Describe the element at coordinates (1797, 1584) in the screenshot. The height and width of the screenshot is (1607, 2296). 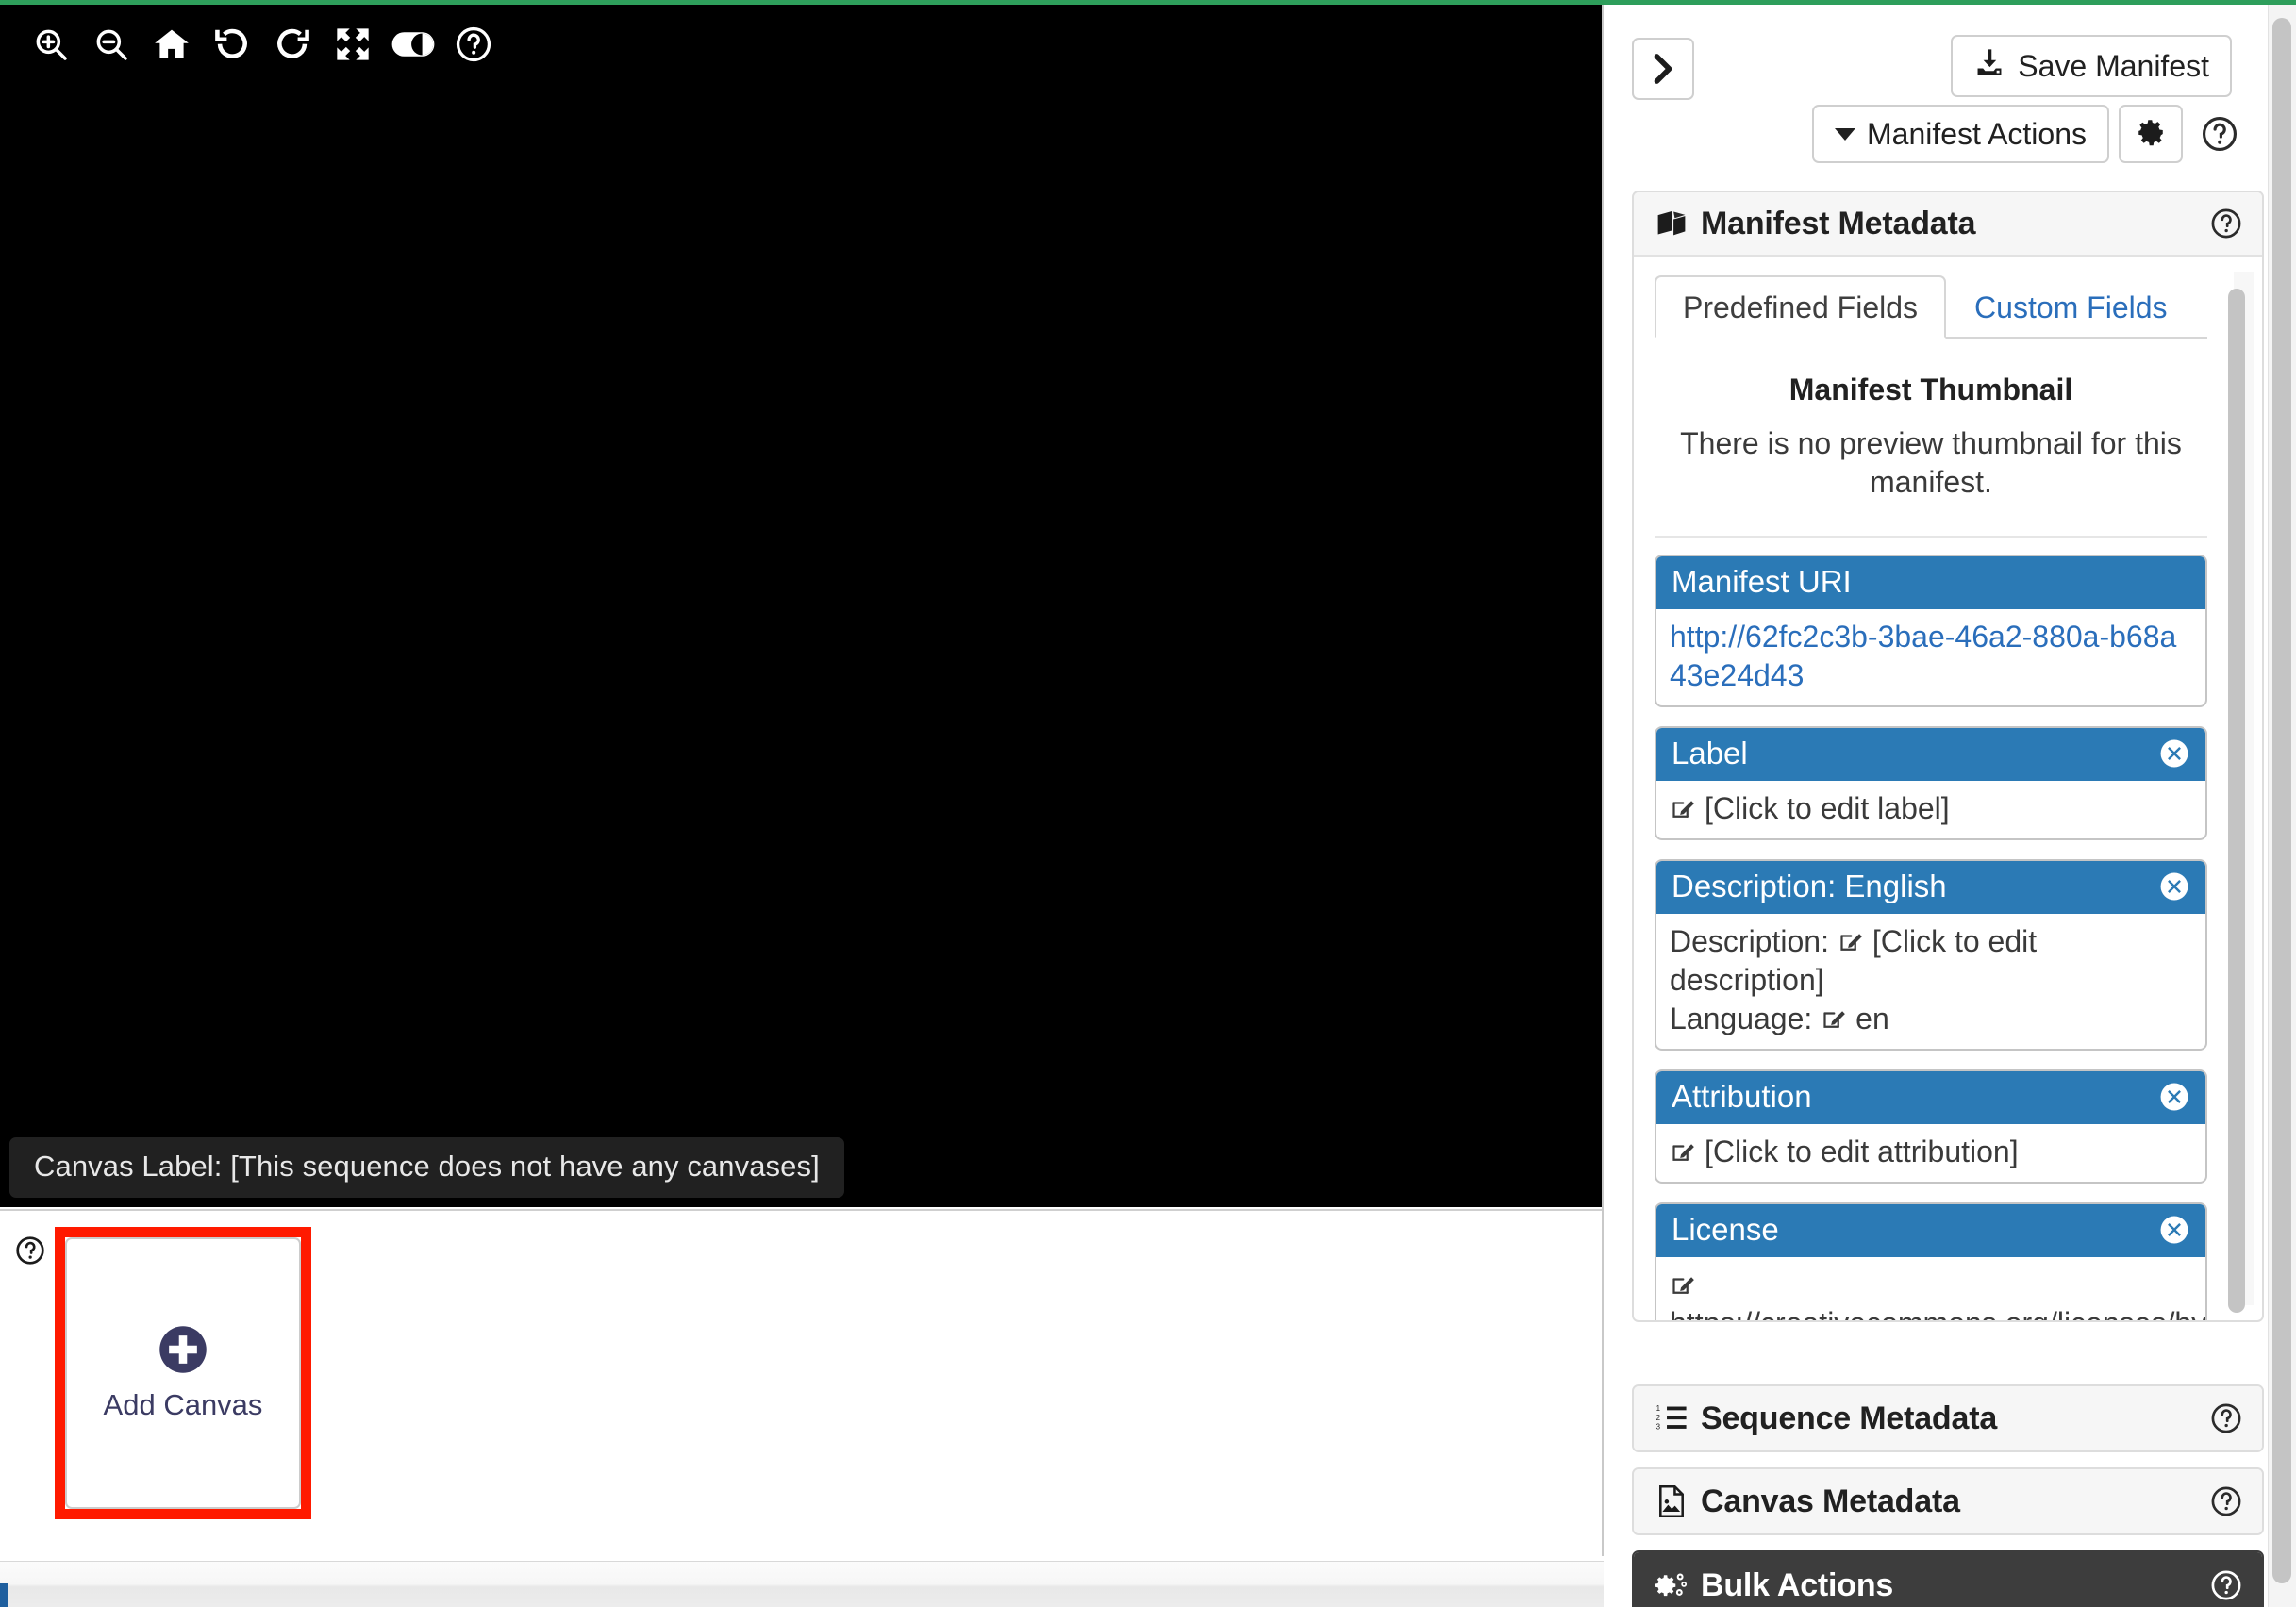
I see `bulk-actions-title: Bulk Actions` at that location.